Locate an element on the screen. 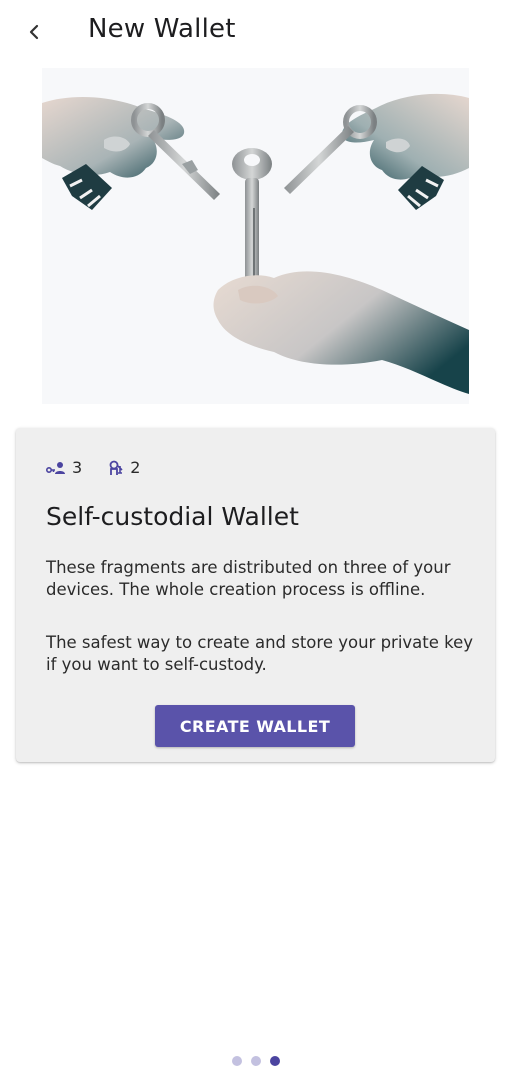 The height and width of the screenshot is (1078, 511). card-title: Self-custodial Wallet is located at coordinates (172, 516).